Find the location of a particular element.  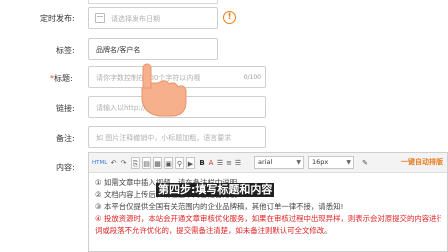

calendar-icon is located at coordinates (100, 18).